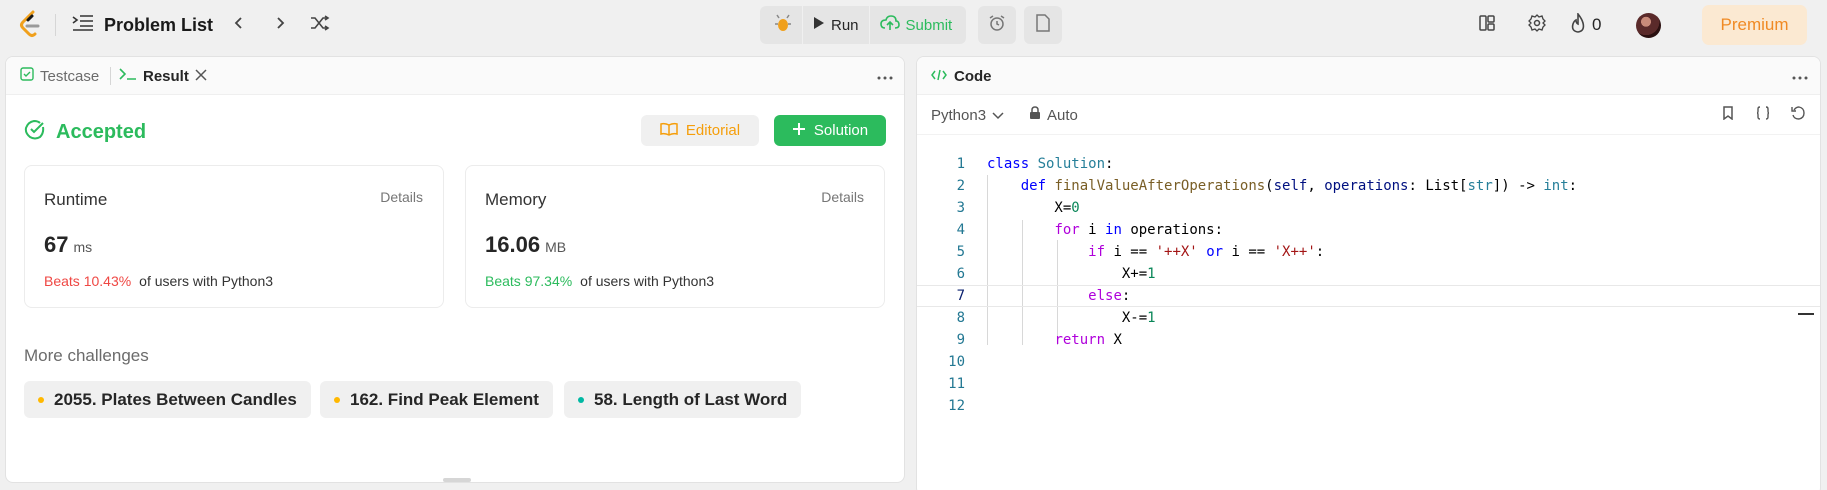  Describe the element at coordinates (1368, 406) in the screenshot. I see `code-line: 12` at that location.